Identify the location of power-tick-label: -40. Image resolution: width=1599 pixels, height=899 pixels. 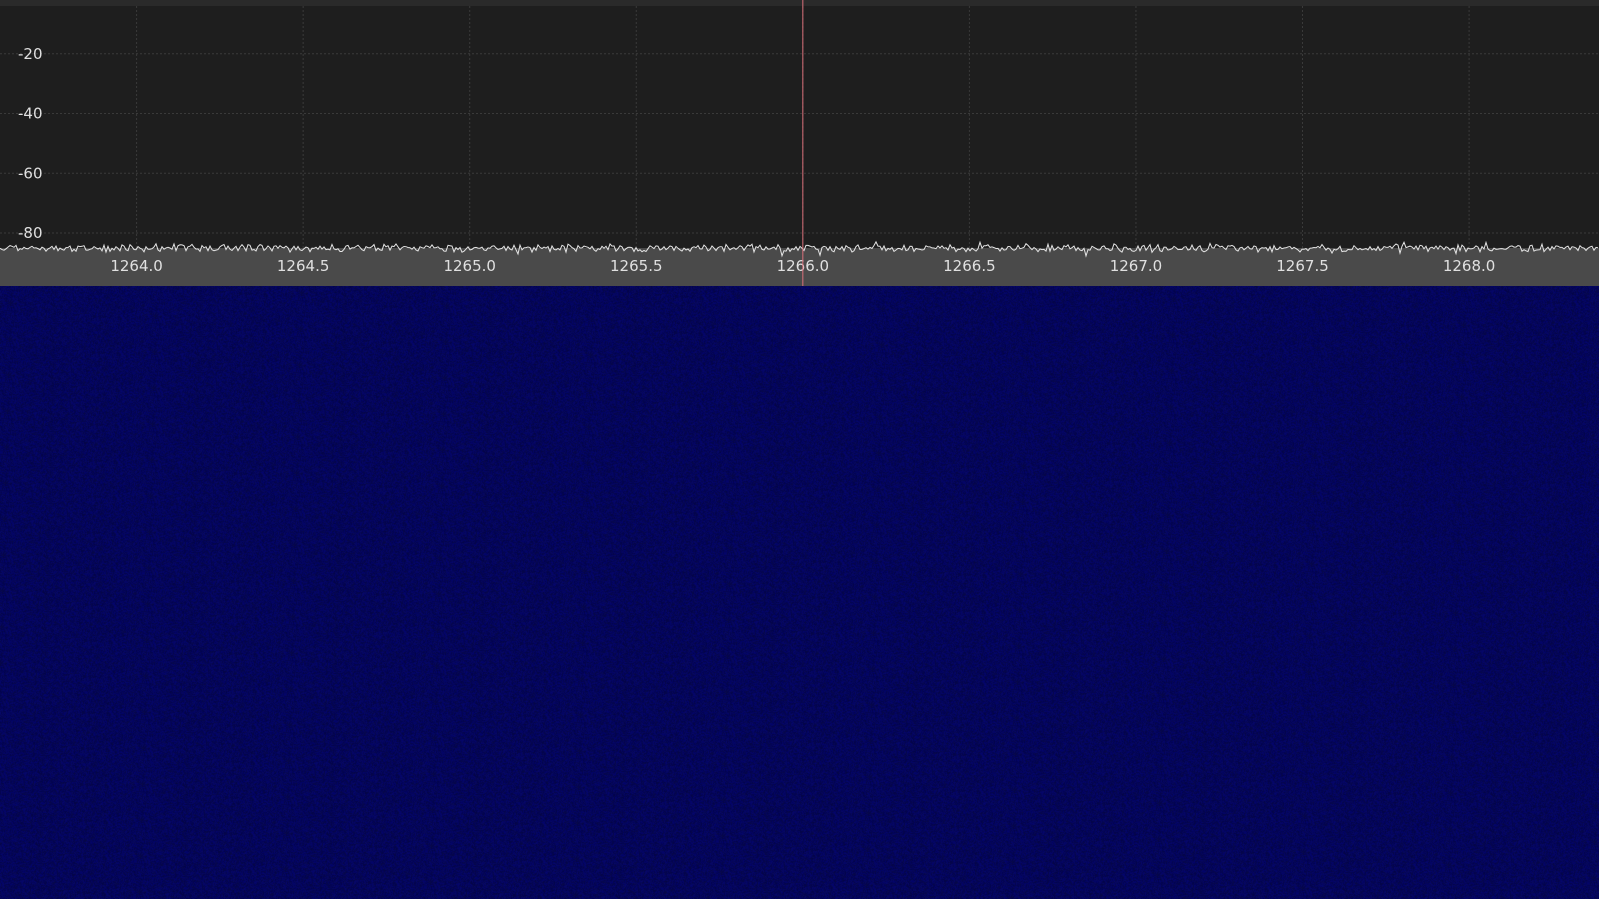
(30, 114).